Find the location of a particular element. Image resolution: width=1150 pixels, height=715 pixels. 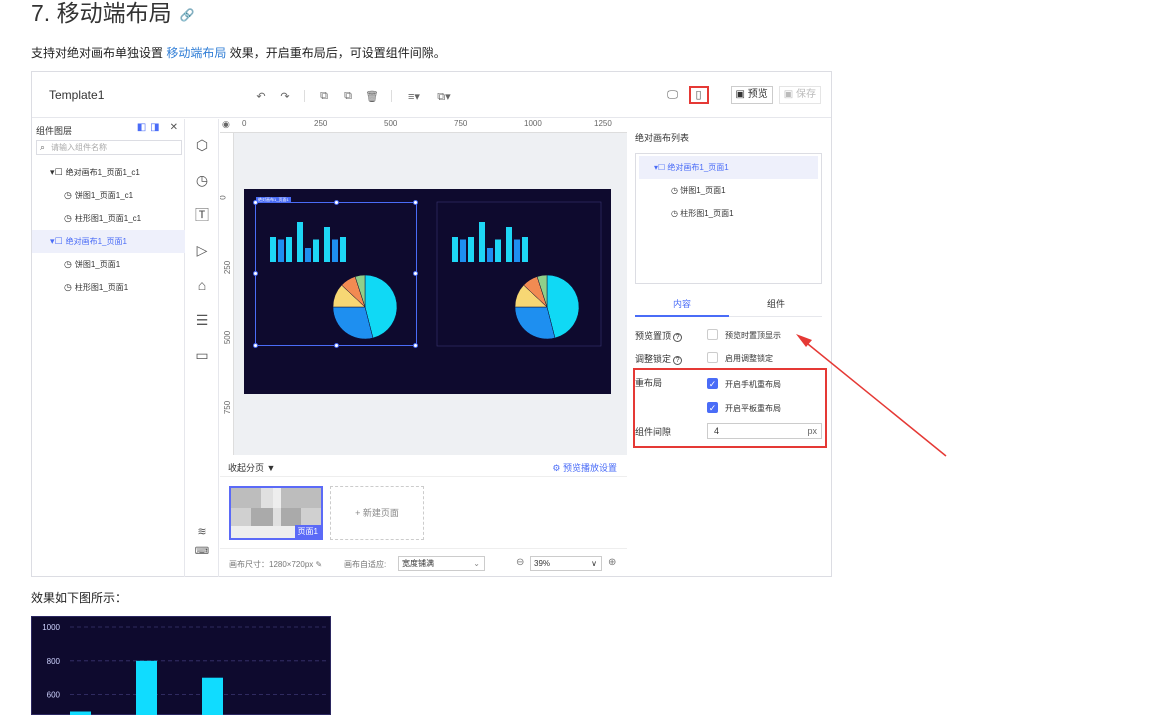

collapse-pages-button: 收起分页 ▼ is located at coordinates (251, 467).